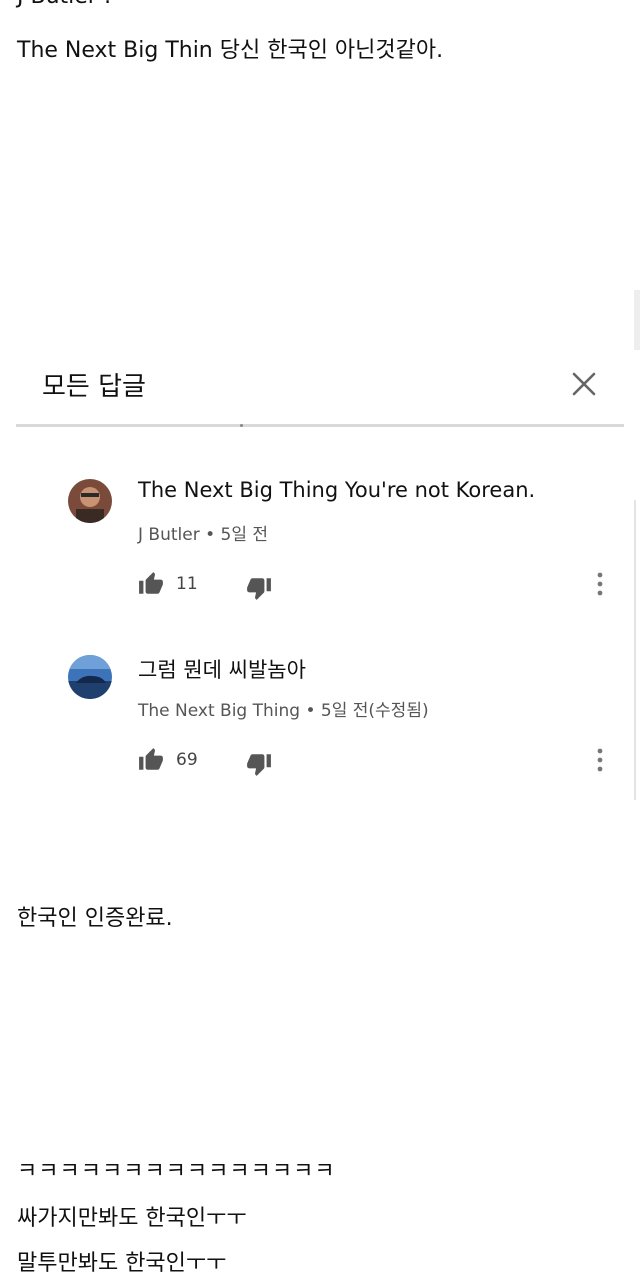 The height and width of the screenshot is (1280, 640). I want to click on comment-time: 5일 전, so click(244, 535).